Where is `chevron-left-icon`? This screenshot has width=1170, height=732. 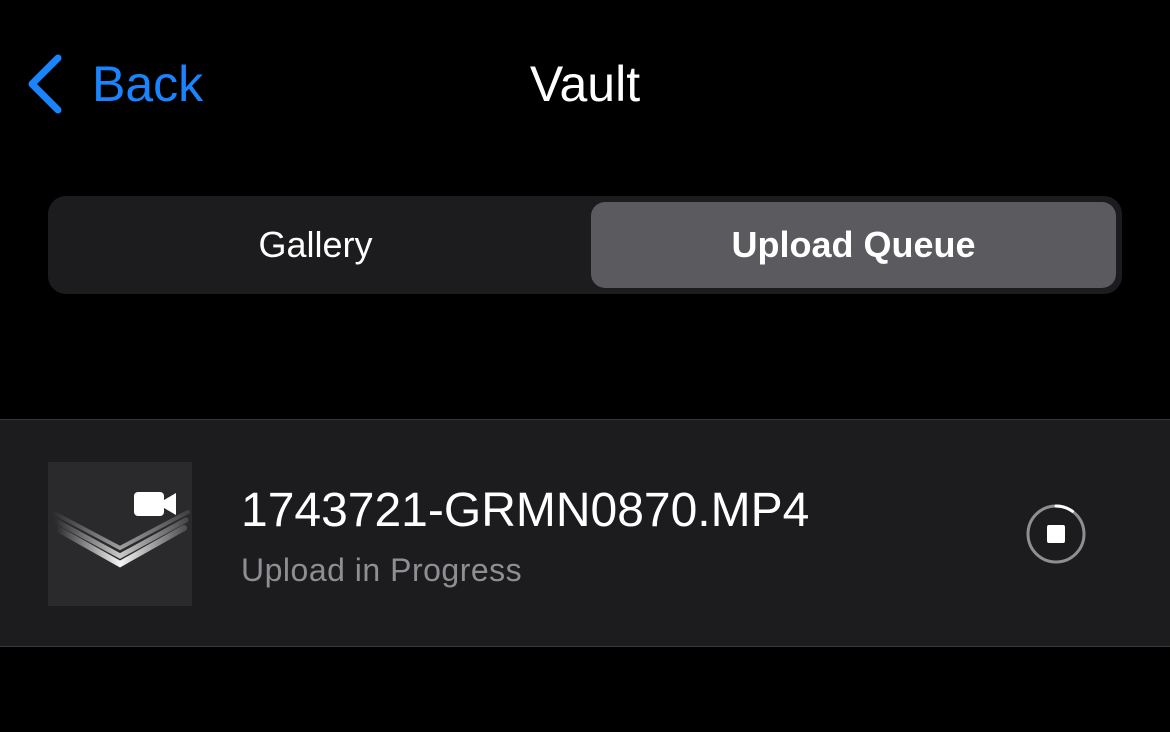
chevron-left-icon is located at coordinates (45, 84).